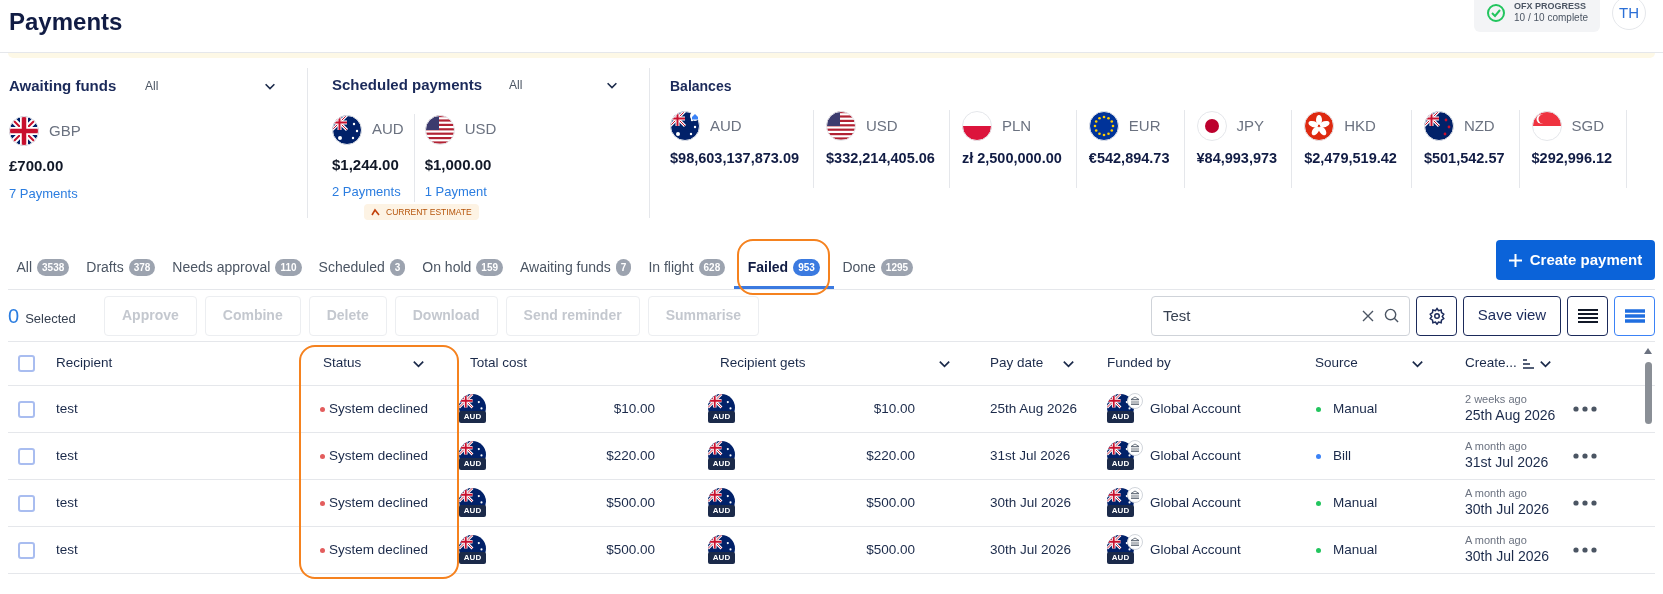 Image resolution: width=1663 pixels, height=594 pixels. What do you see at coordinates (460, 192) in the screenshot?
I see `payments-link: 1 Payment` at bounding box center [460, 192].